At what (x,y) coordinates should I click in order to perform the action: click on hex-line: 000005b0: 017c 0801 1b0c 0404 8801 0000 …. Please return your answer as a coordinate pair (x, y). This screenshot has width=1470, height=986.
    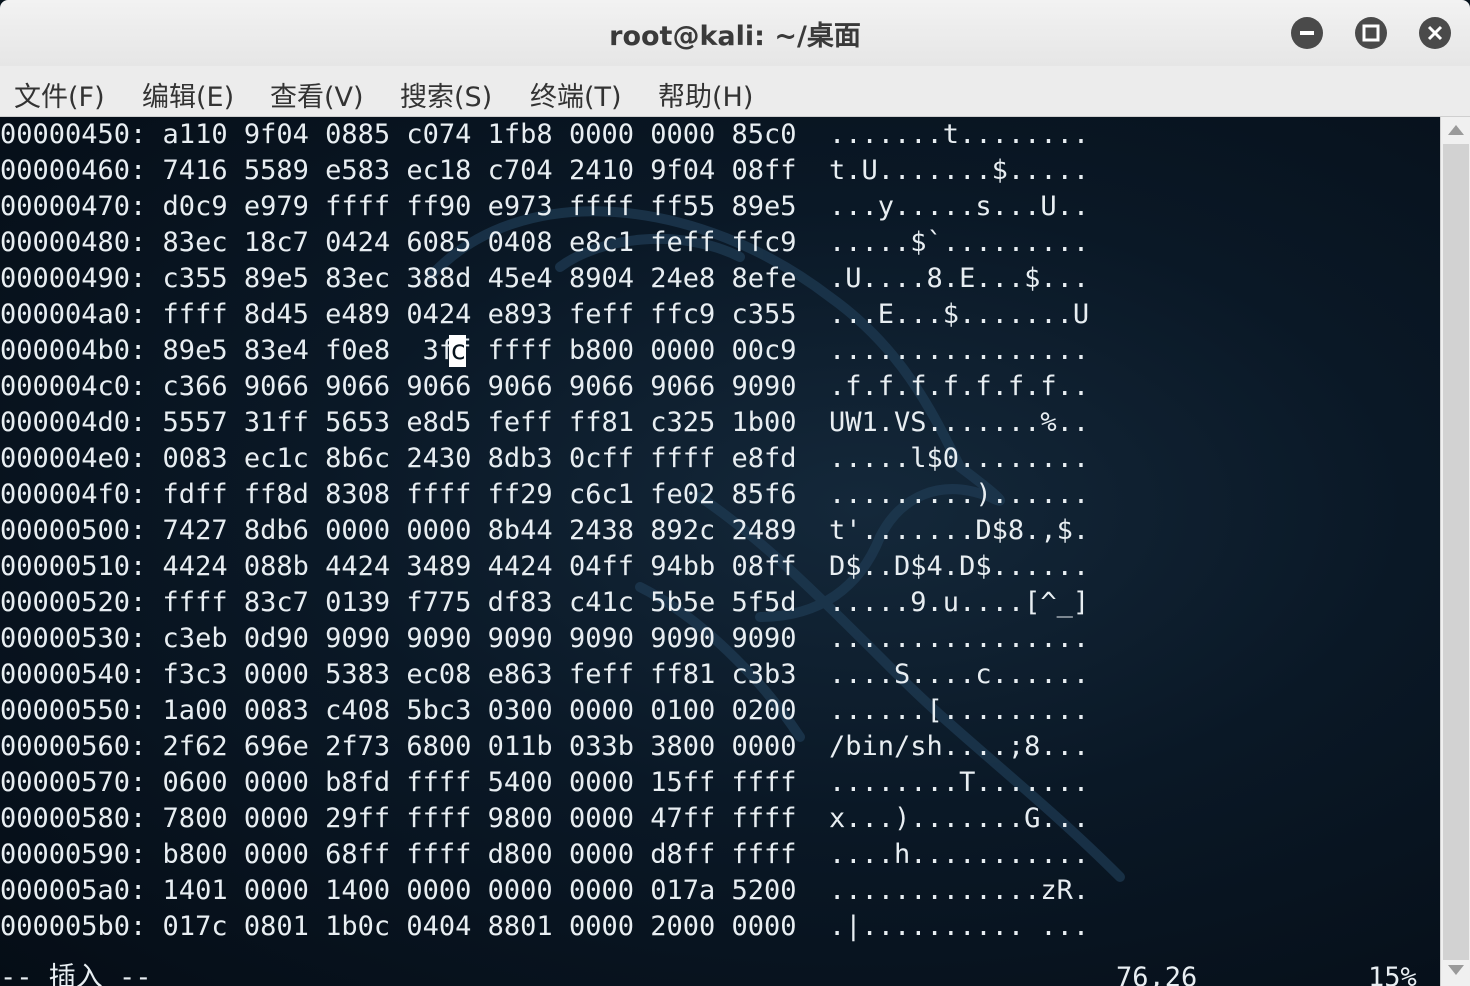
    Looking at the image, I should click on (545, 926).